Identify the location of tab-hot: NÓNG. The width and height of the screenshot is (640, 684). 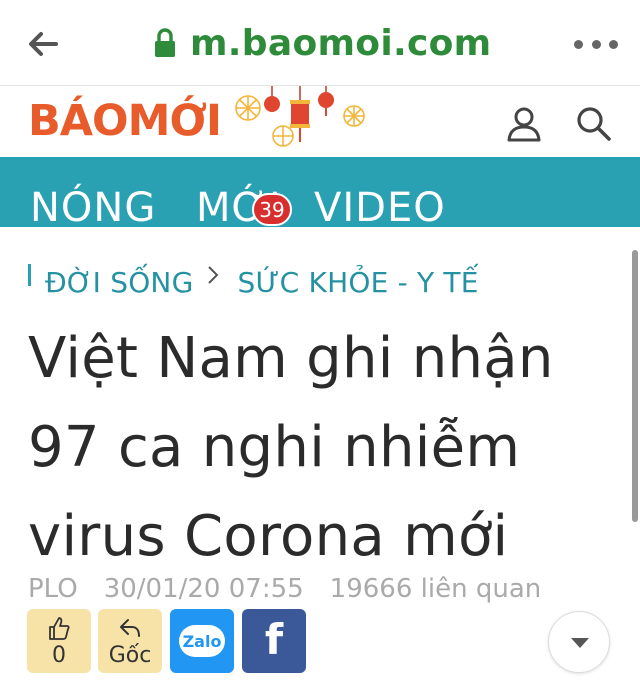
(93, 206).